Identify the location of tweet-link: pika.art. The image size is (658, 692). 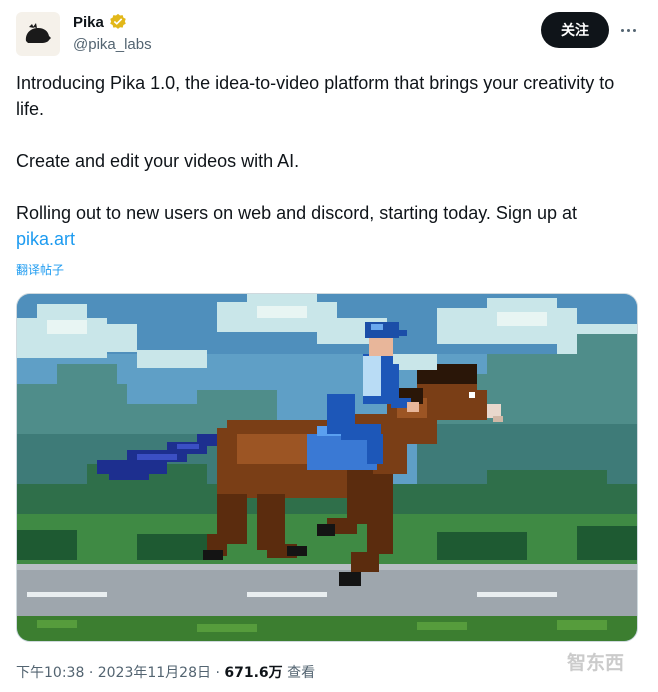
(45, 239).